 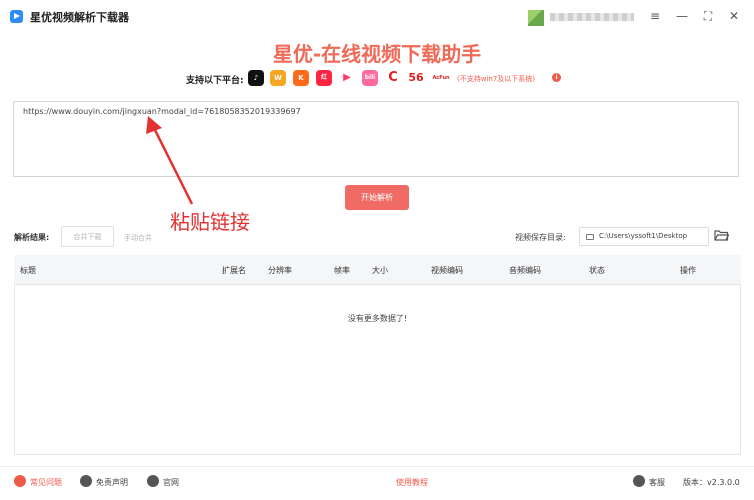 What do you see at coordinates (256, 78) in the screenshot?
I see `douyin-icon: ♪` at bounding box center [256, 78].